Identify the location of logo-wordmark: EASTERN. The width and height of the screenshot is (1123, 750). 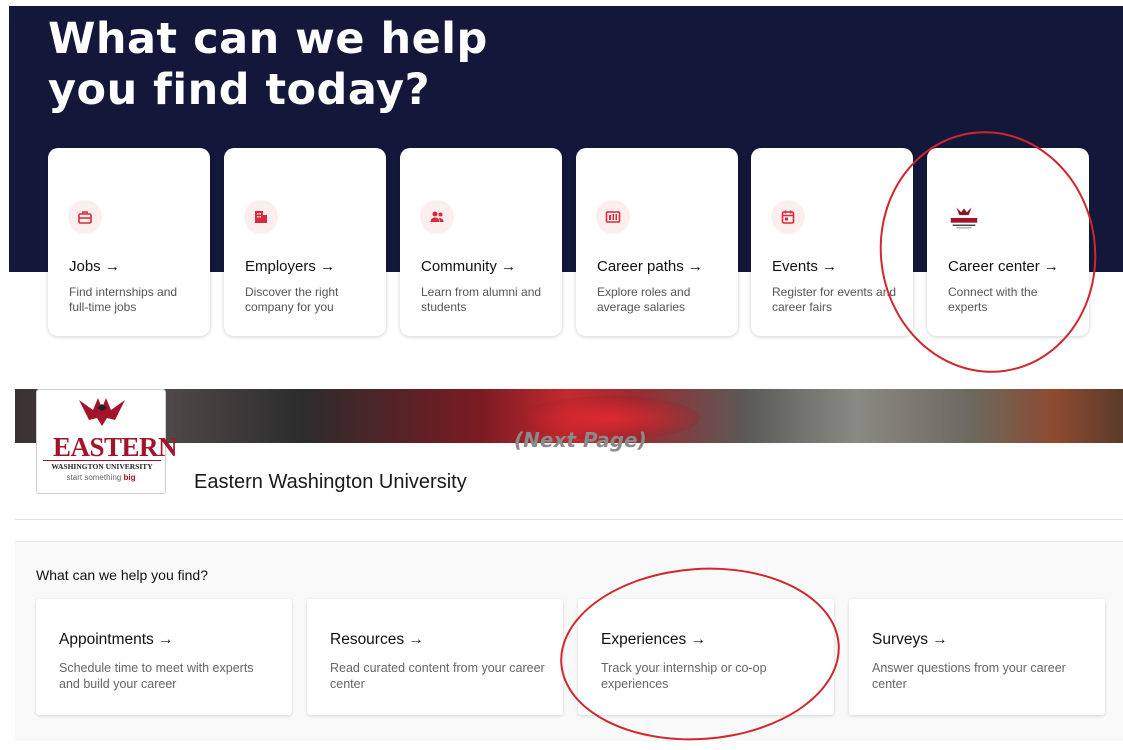
(115, 447).